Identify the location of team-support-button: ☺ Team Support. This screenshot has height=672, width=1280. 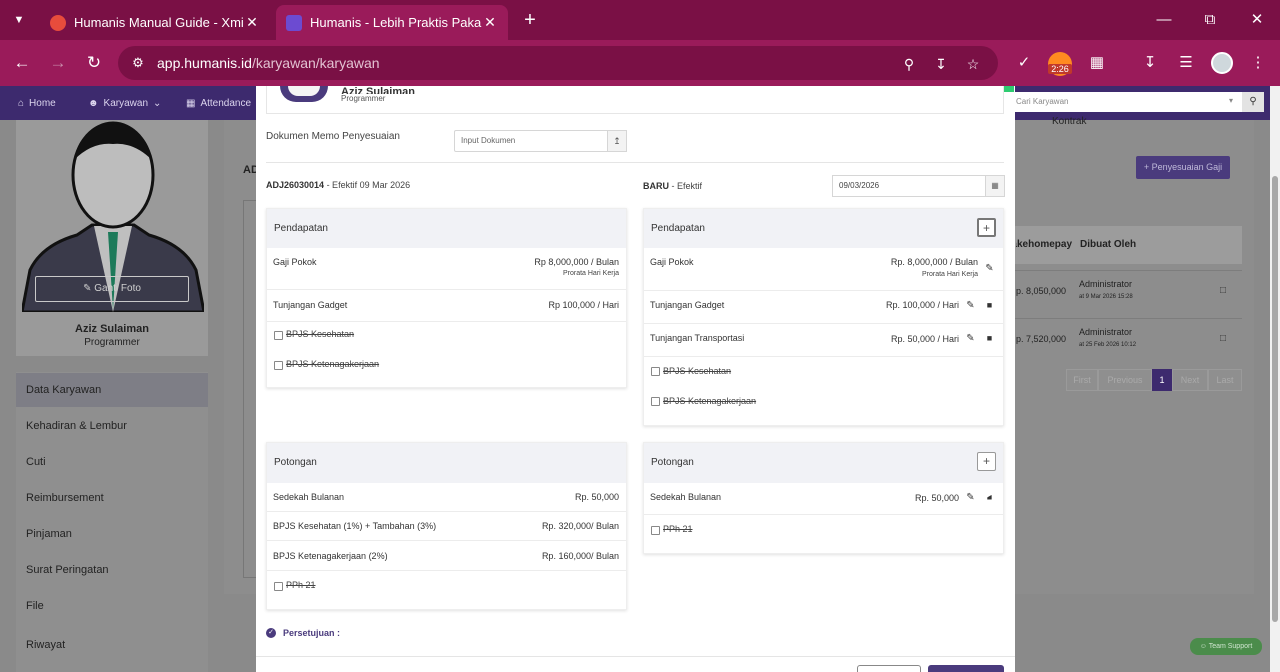
(1226, 646).